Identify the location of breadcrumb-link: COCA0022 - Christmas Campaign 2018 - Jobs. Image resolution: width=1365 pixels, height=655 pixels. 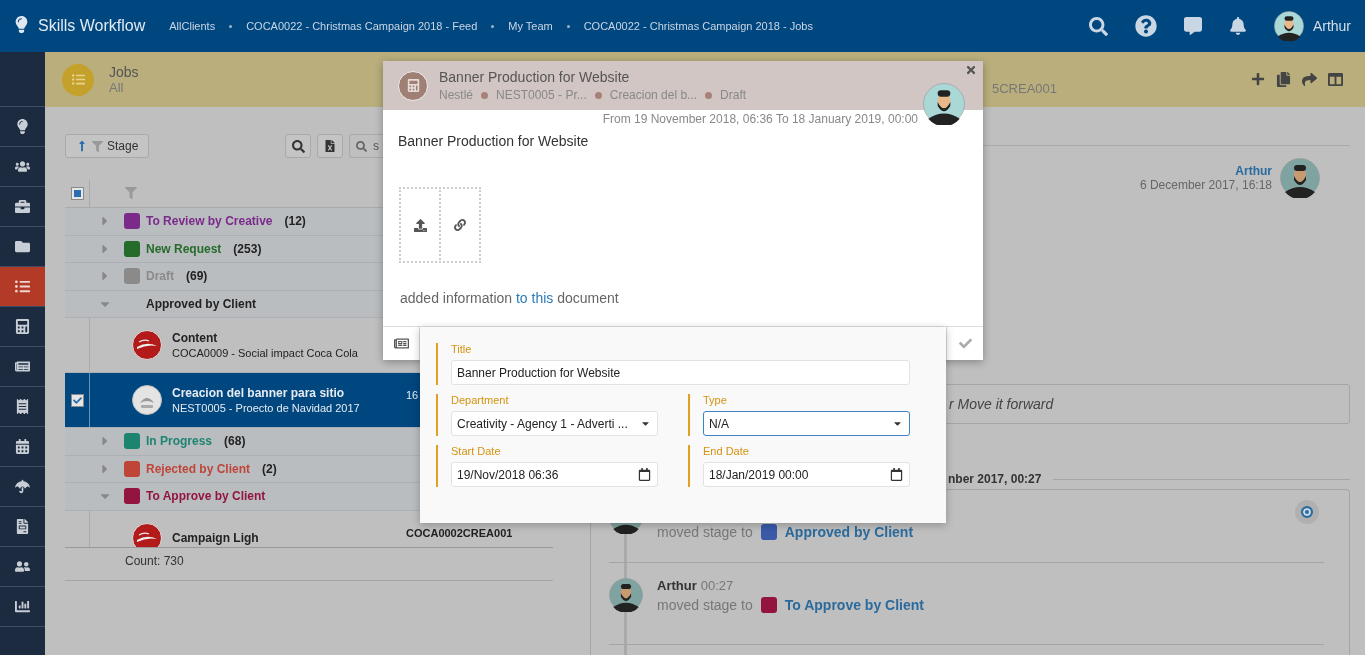
(698, 26).